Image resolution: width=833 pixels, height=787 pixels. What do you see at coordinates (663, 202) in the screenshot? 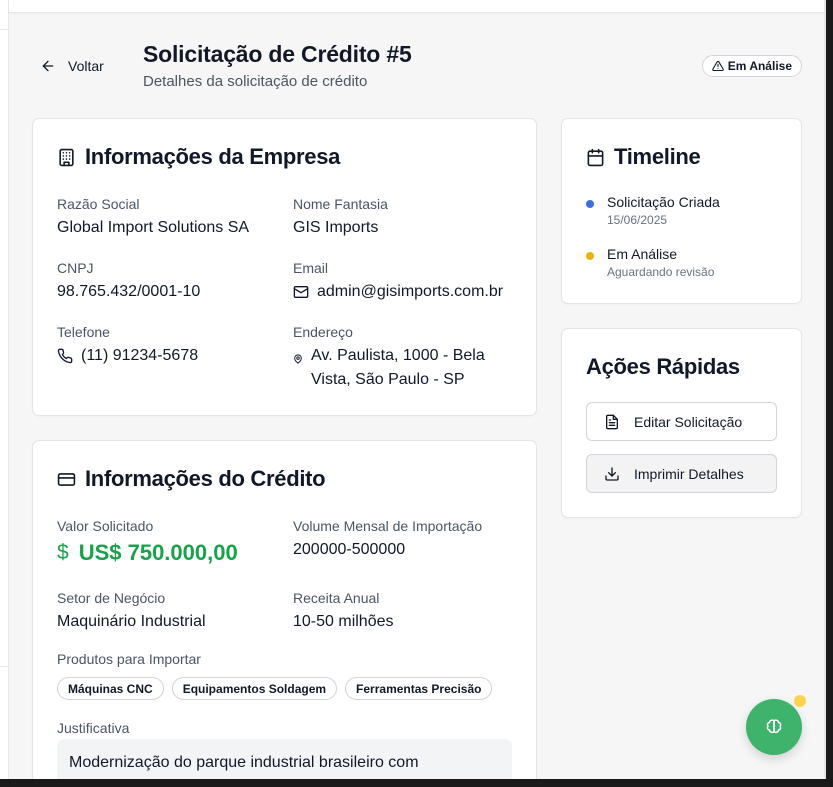
I see `timeline-item-title: Solicitação Criada` at bounding box center [663, 202].